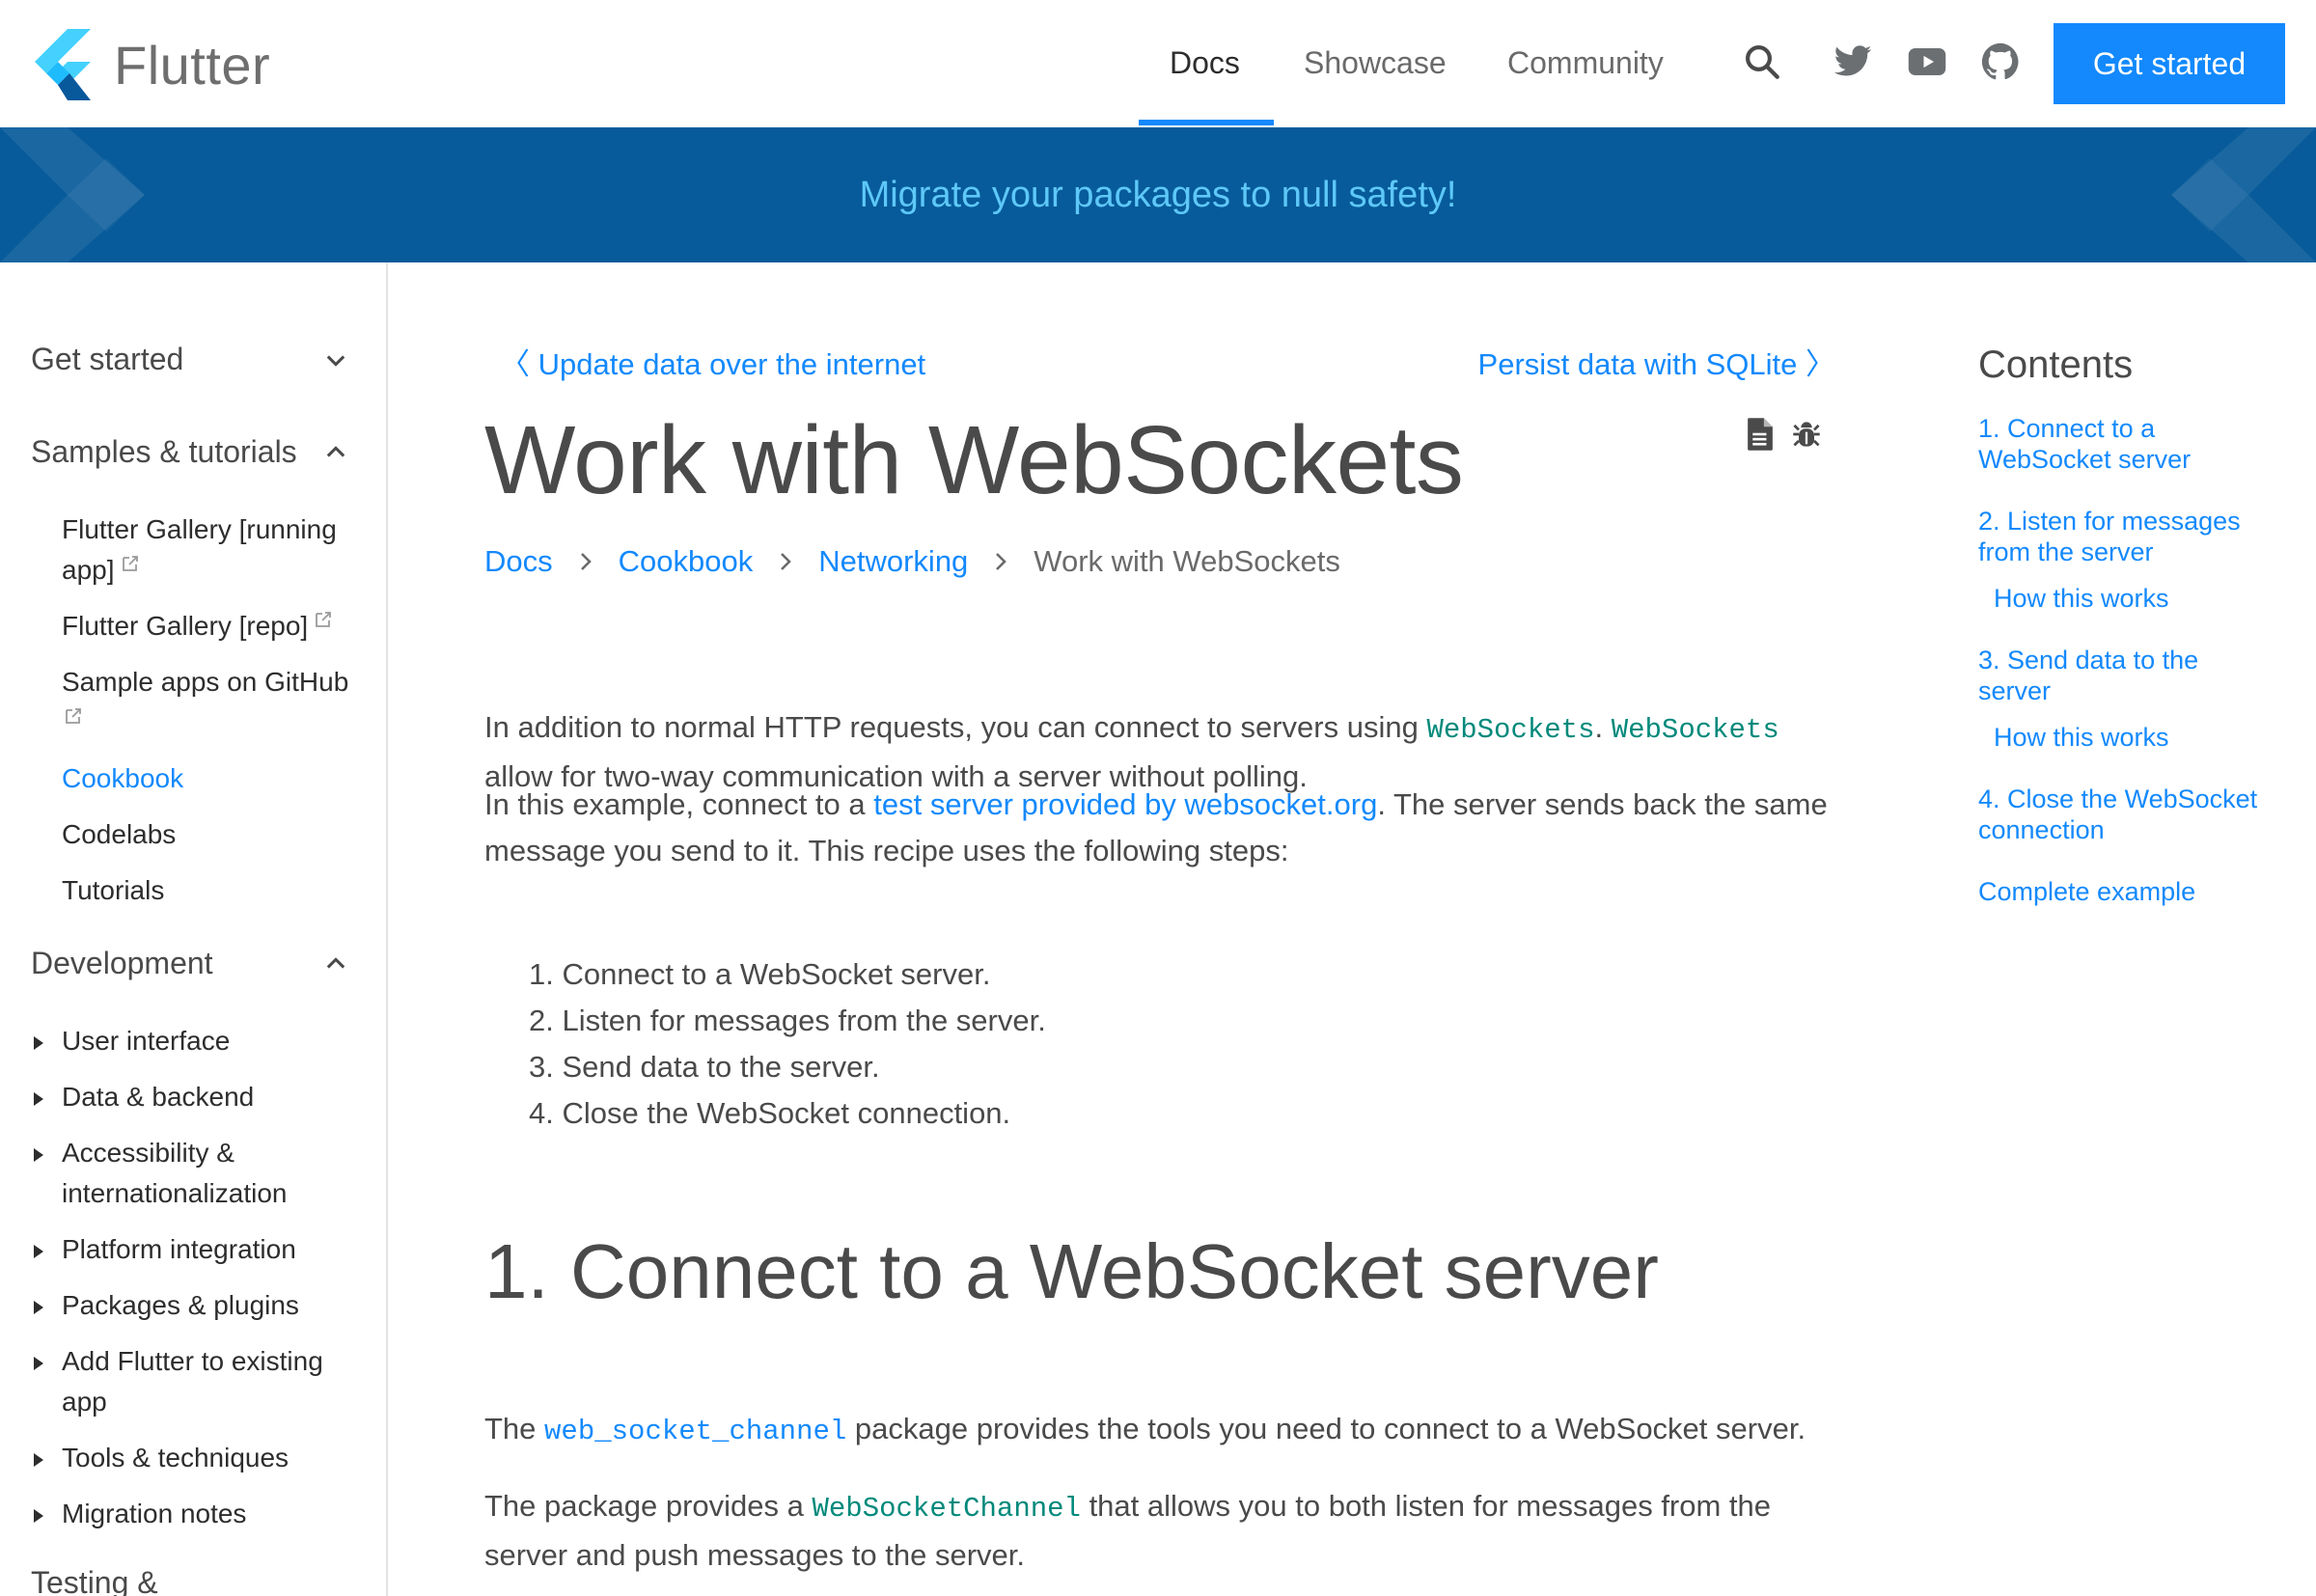 The width and height of the screenshot is (2316, 1596). What do you see at coordinates (335, 360) in the screenshot?
I see `chevron-down-icon` at bounding box center [335, 360].